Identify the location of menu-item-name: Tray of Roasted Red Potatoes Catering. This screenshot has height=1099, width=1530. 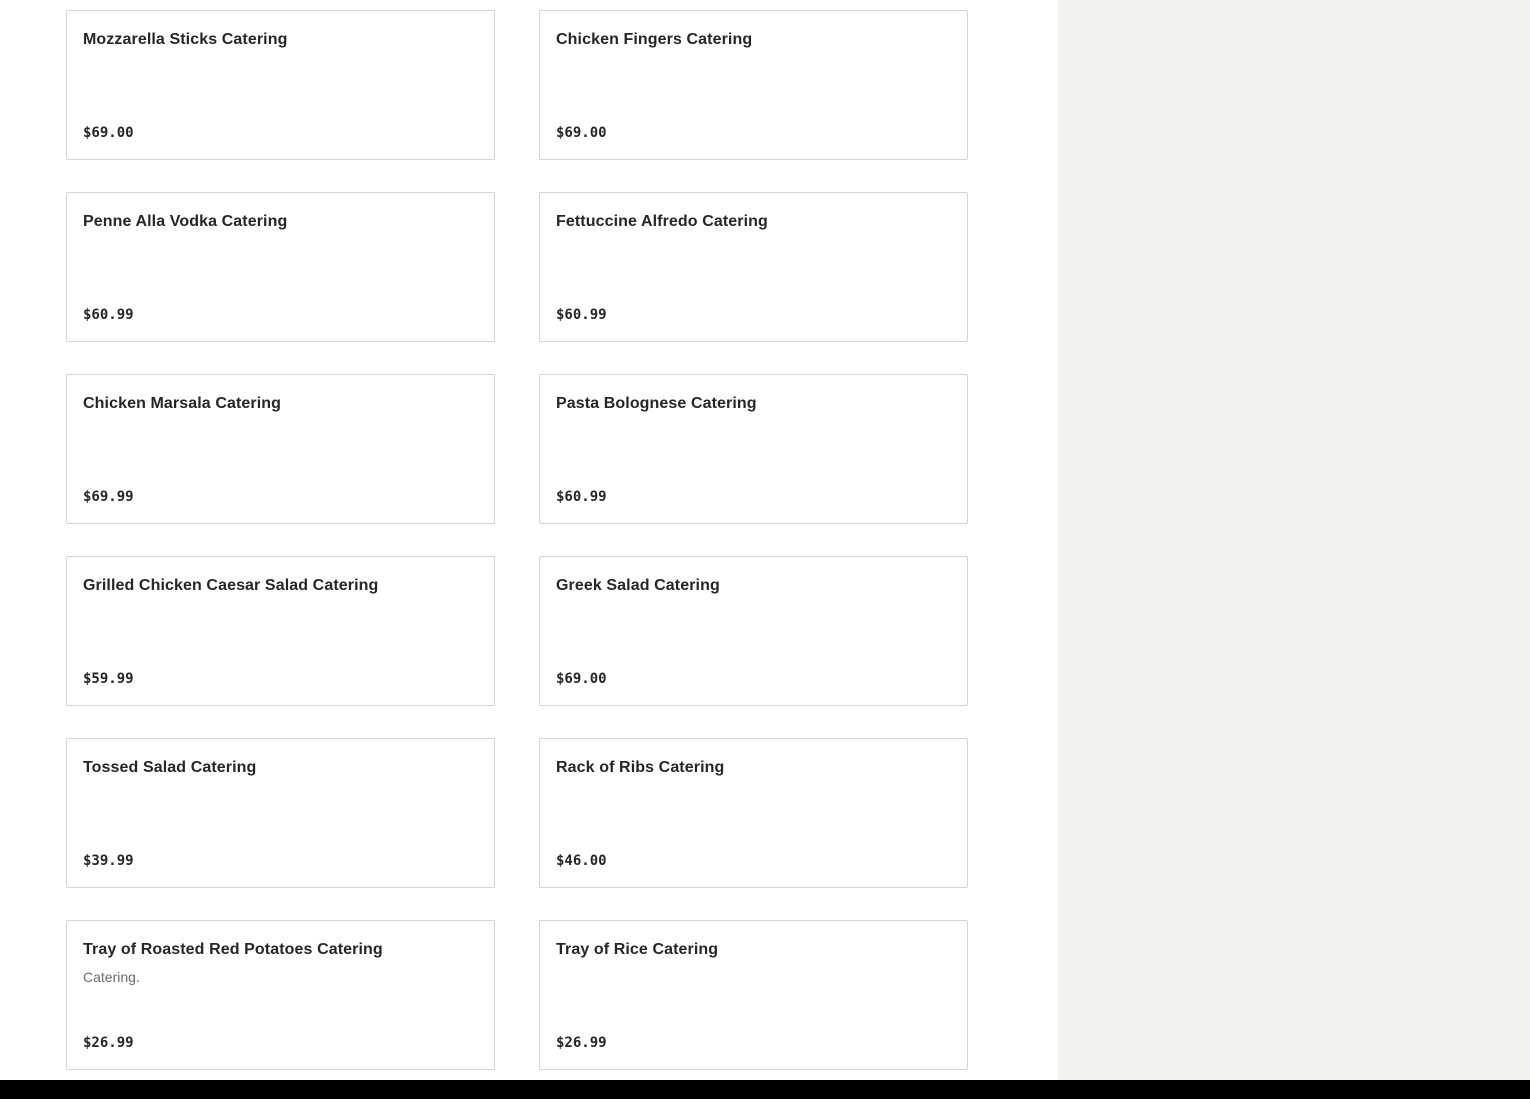
(233, 949).